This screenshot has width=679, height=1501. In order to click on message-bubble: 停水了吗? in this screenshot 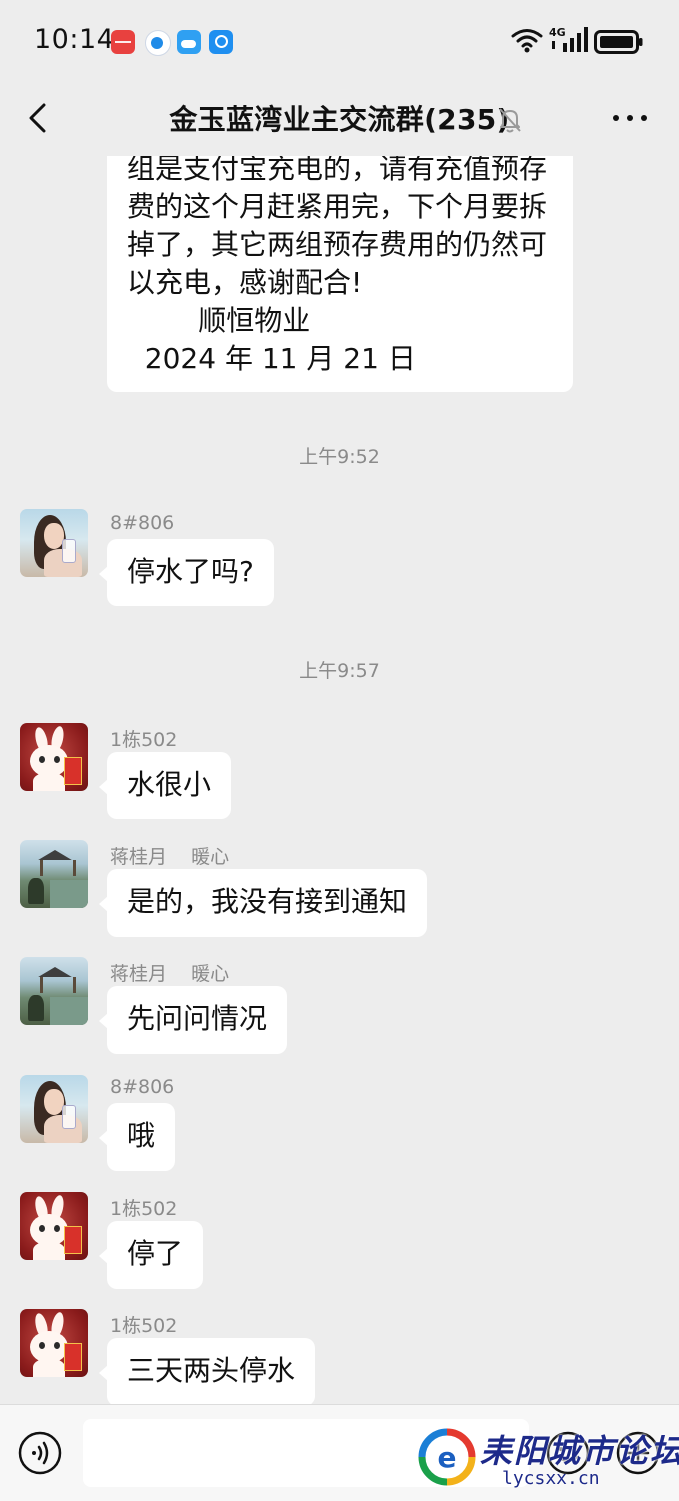, I will do `click(190, 572)`.